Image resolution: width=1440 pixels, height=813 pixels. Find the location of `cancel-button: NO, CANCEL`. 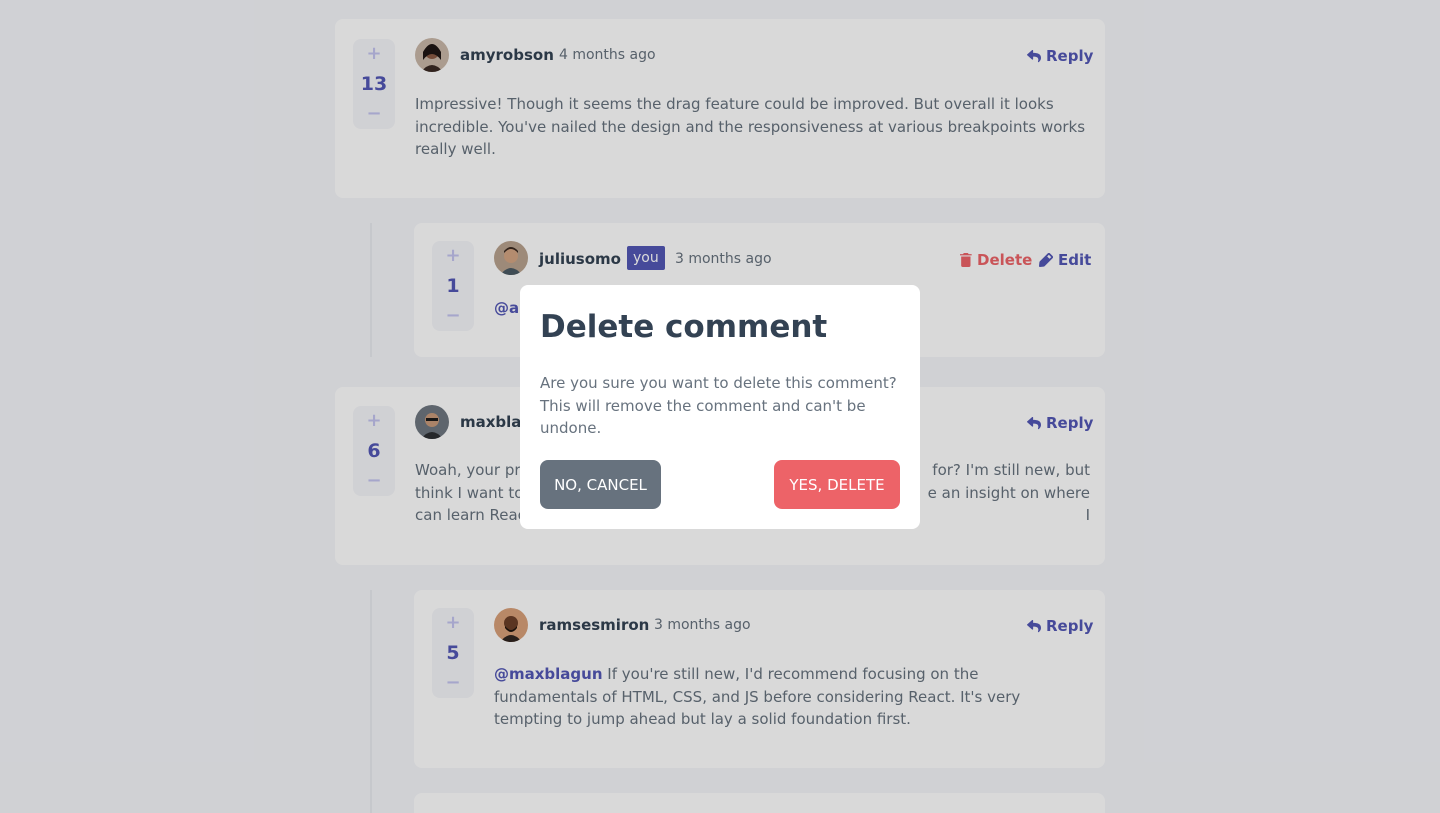

cancel-button: NO, CANCEL is located at coordinates (600, 484).